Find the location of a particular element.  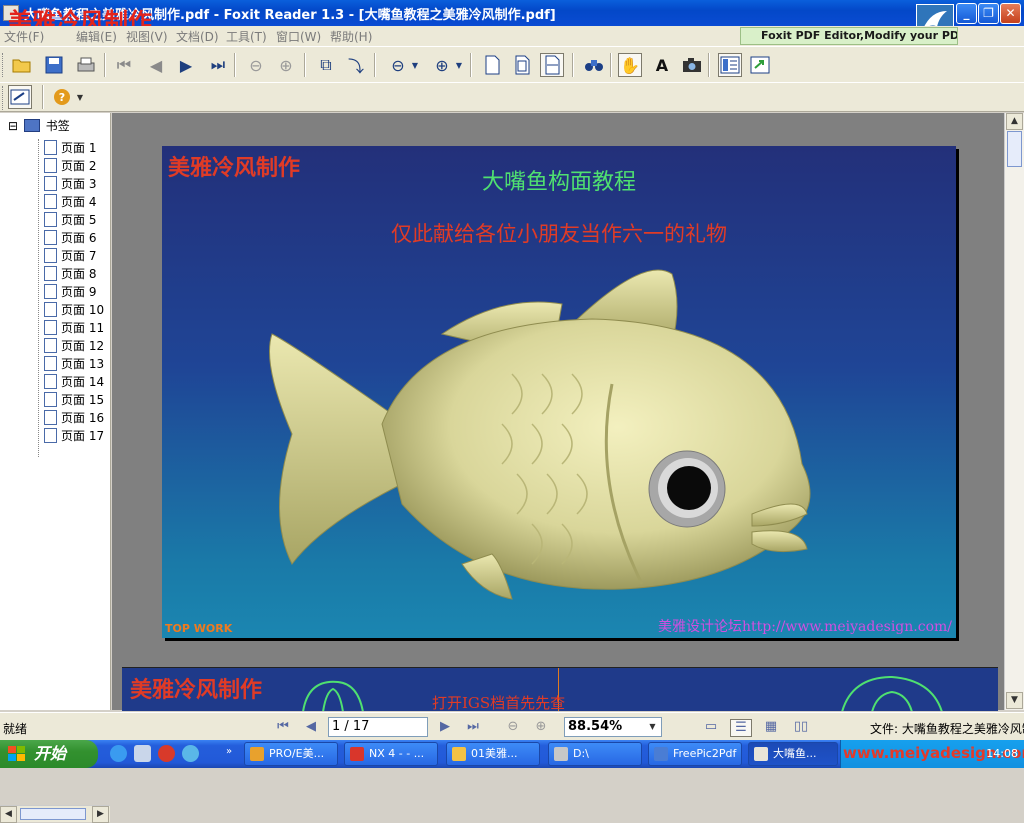

help-icon: ? is located at coordinates (62, 97).